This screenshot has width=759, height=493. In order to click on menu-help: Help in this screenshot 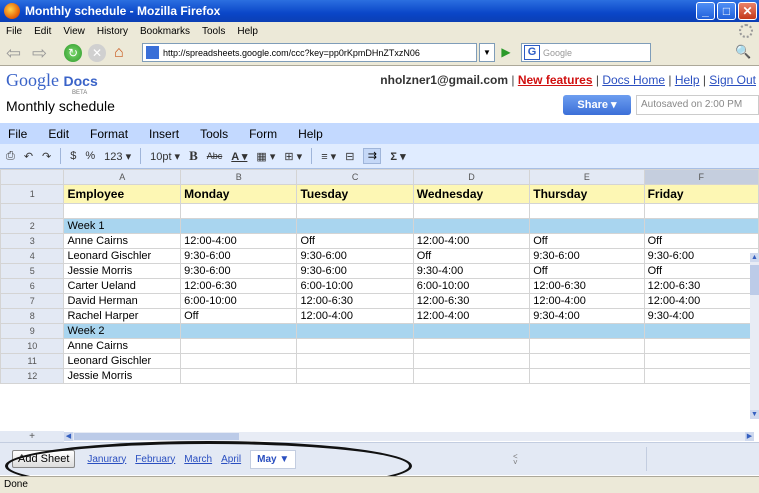, I will do `click(247, 31)`.